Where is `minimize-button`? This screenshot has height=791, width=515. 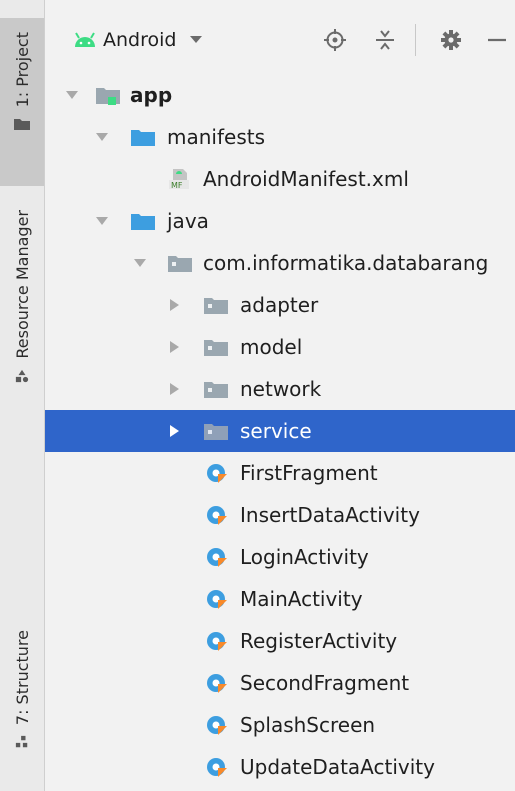 minimize-button is located at coordinates (495, 40).